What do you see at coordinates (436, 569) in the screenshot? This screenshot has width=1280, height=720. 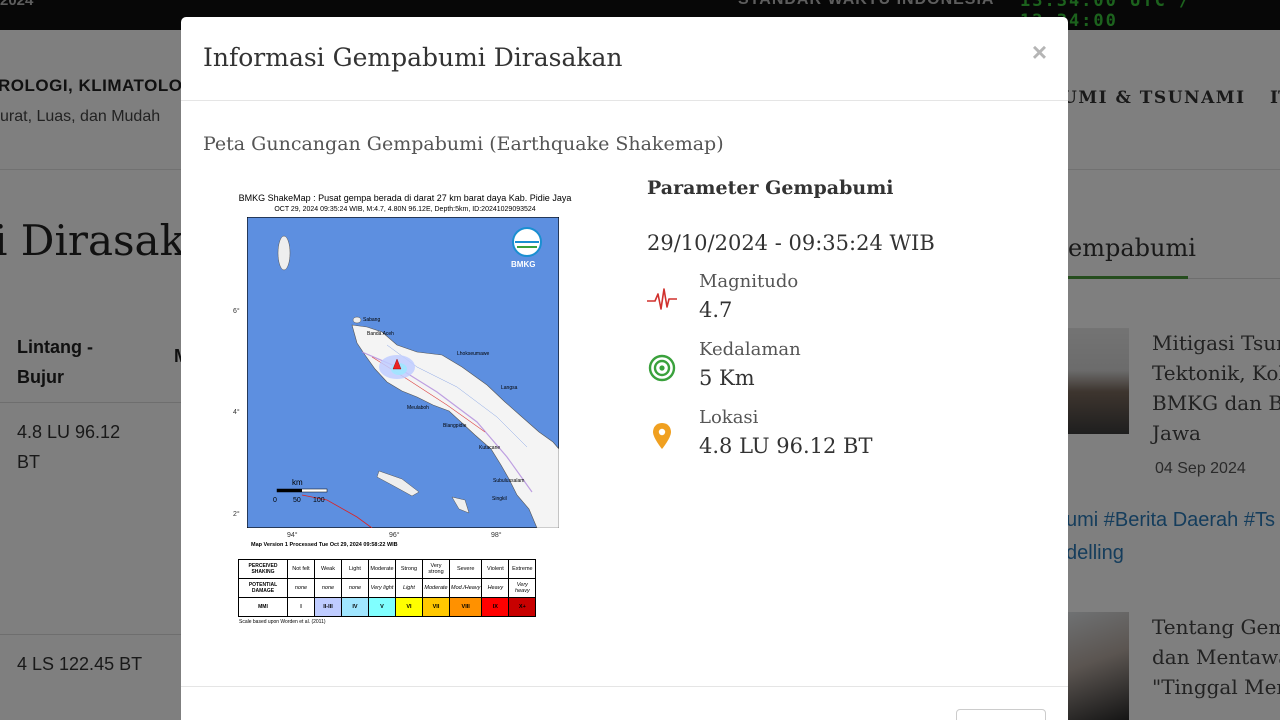 I see `legend-cell: Very strong` at bounding box center [436, 569].